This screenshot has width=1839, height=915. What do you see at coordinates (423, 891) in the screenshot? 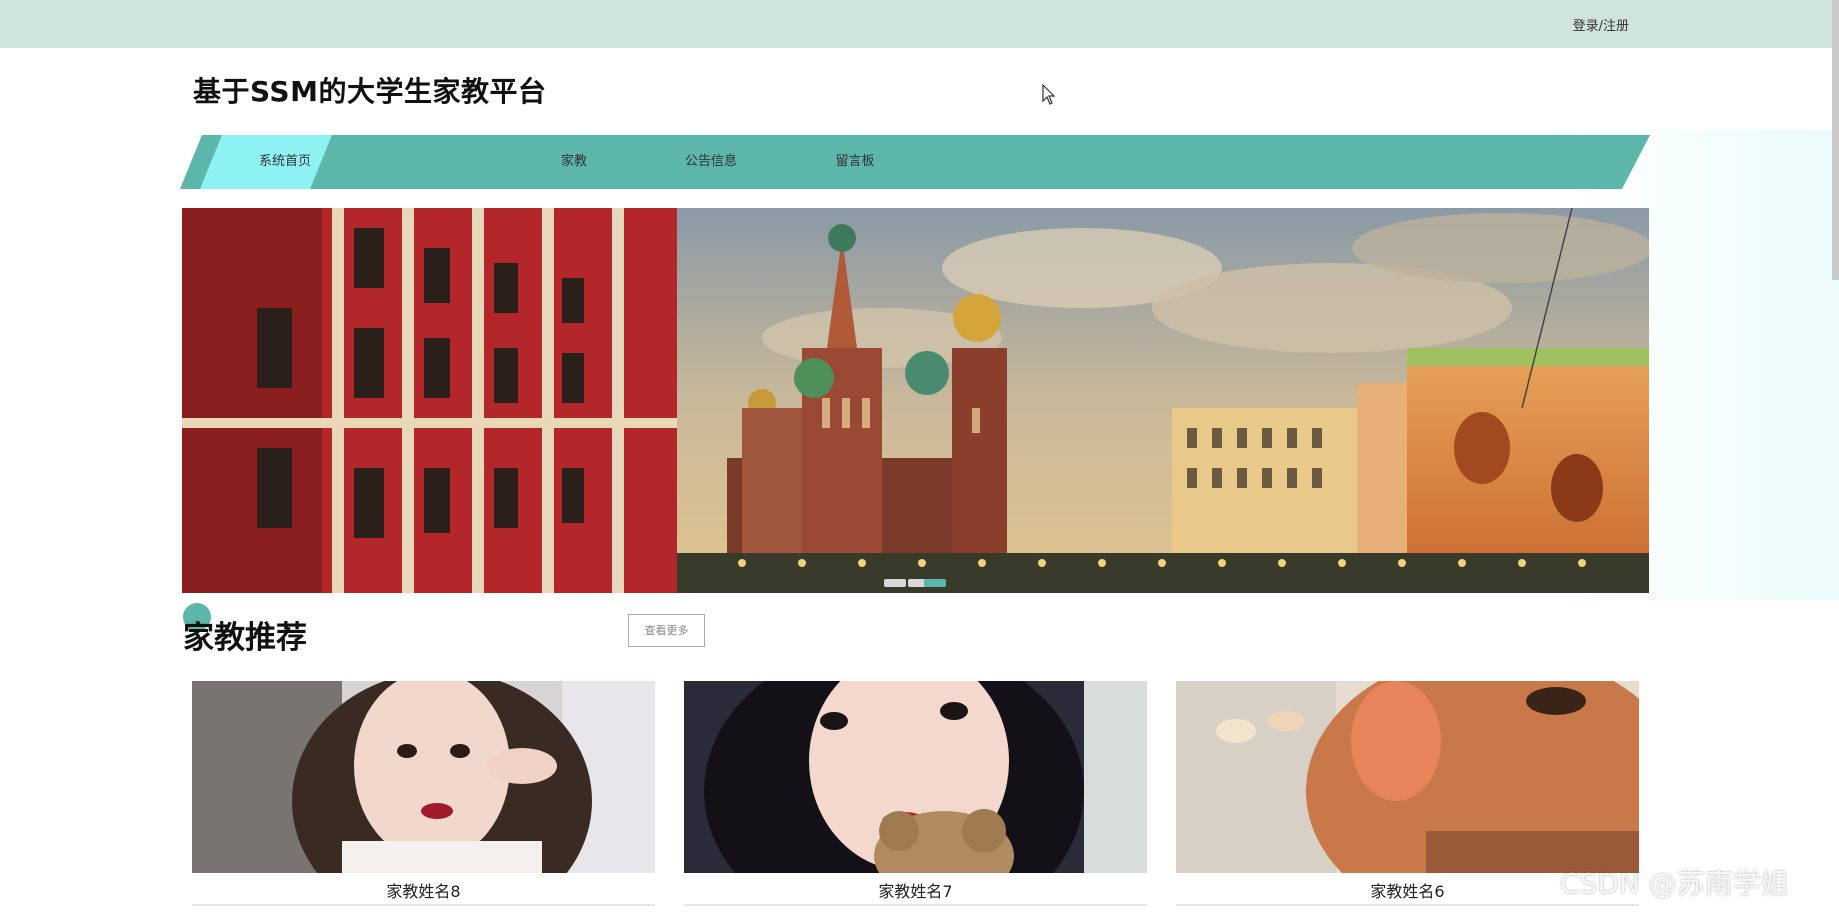
I see `tutor-name-1: 家教姓名8` at bounding box center [423, 891].